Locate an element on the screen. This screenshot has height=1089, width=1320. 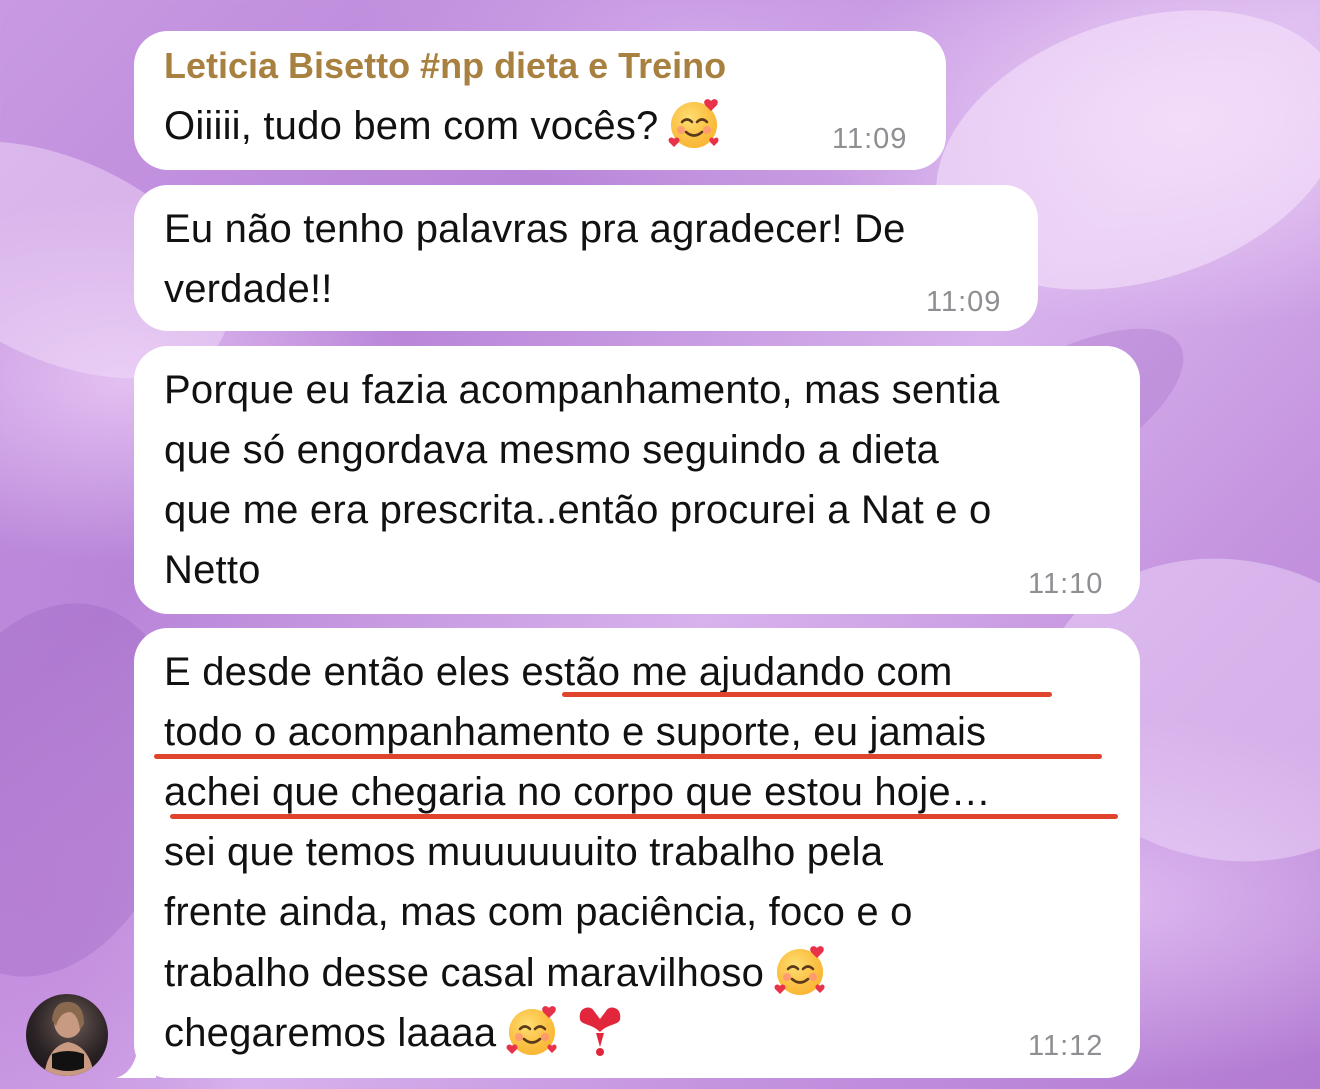
bubble-tail is located at coordinates (136, 1059).